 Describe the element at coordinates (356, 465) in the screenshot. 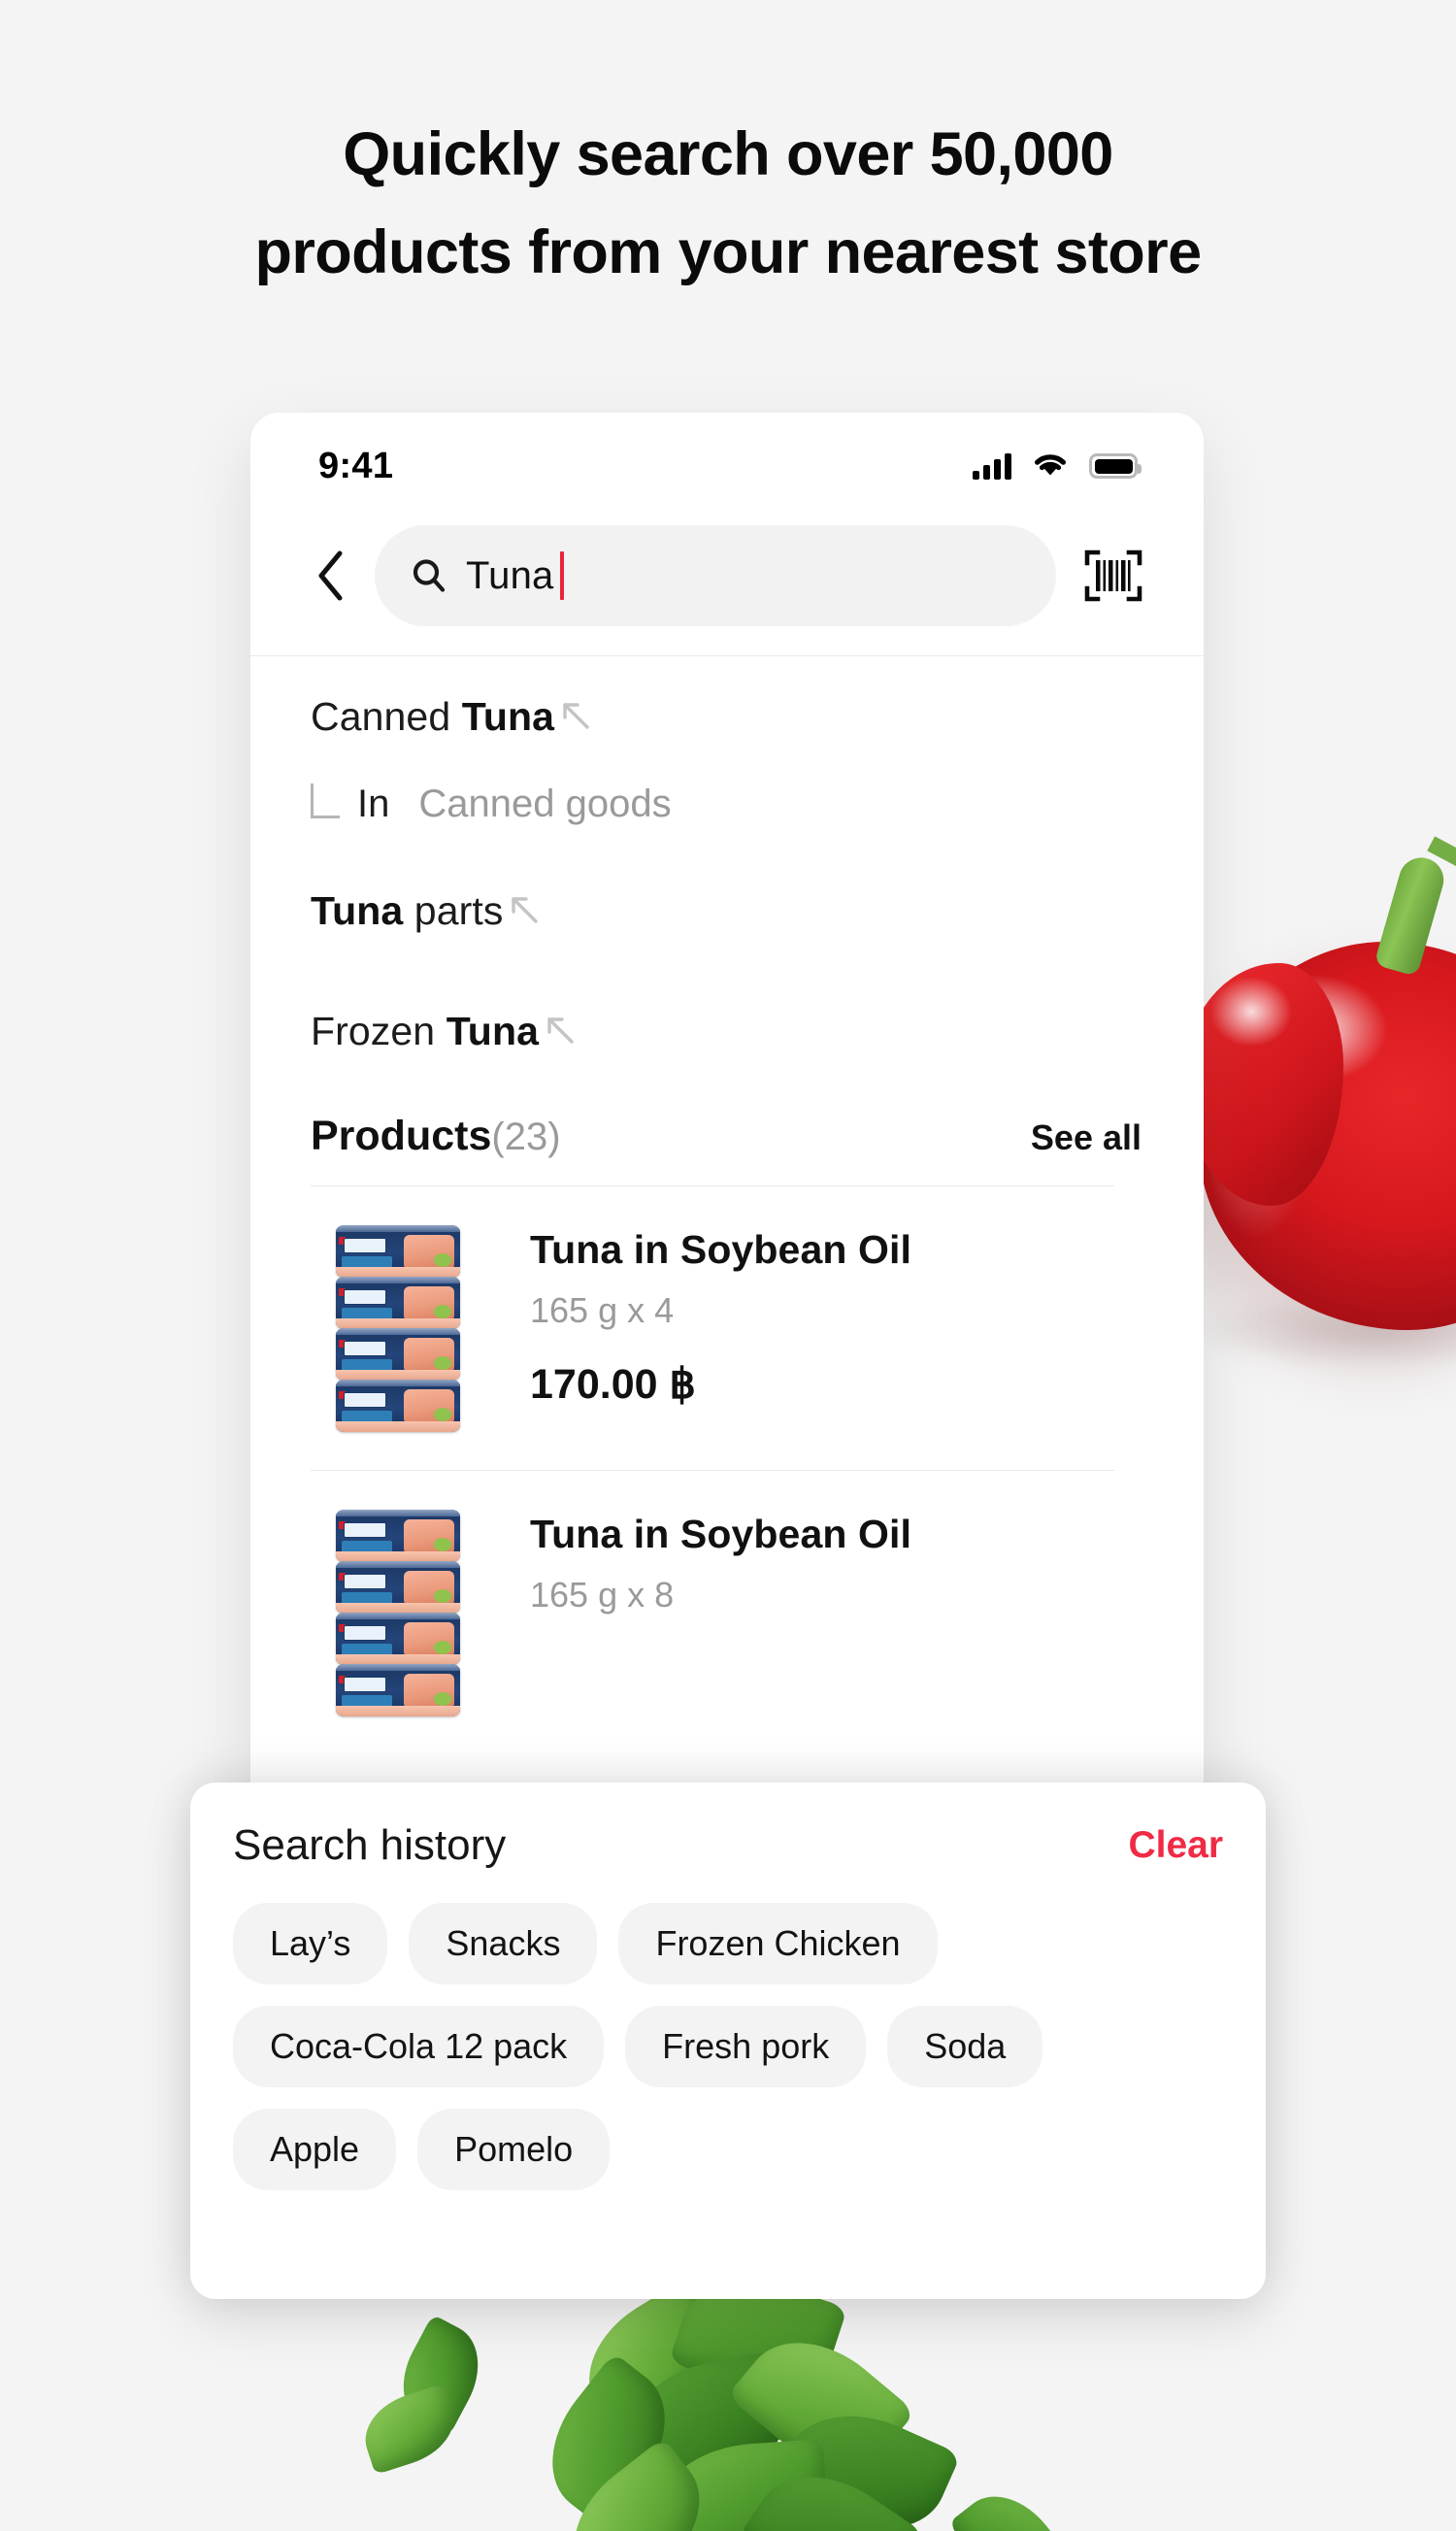

I see `status-time: 9:41` at that location.